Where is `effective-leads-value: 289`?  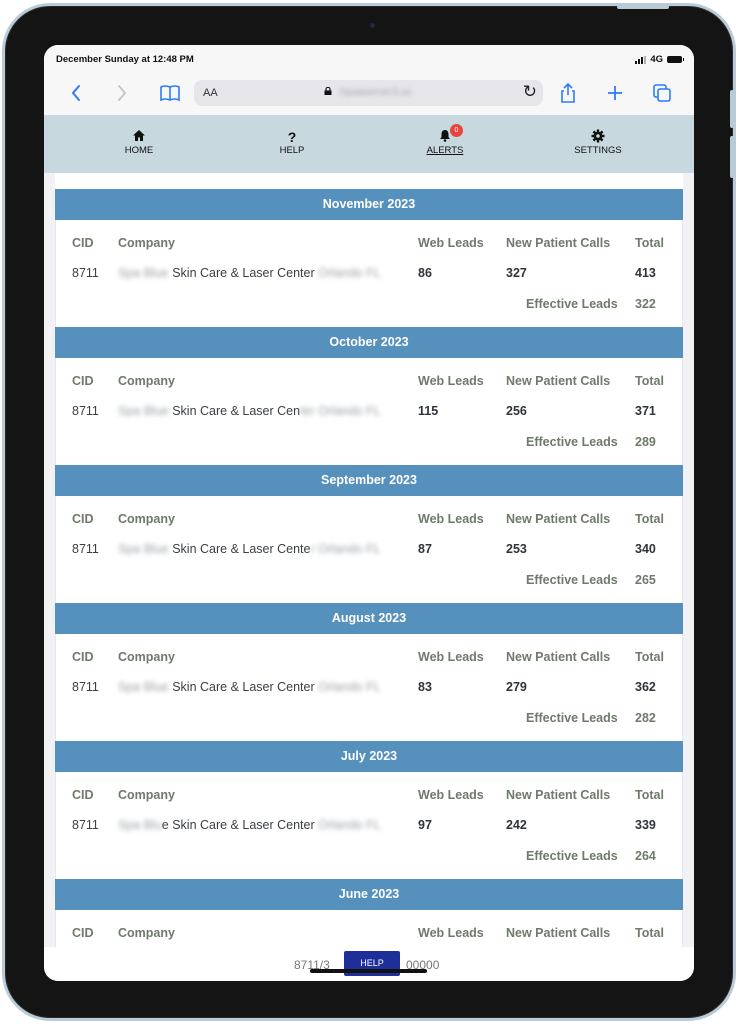
effective-leads-value: 289 is located at coordinates (645, 442).